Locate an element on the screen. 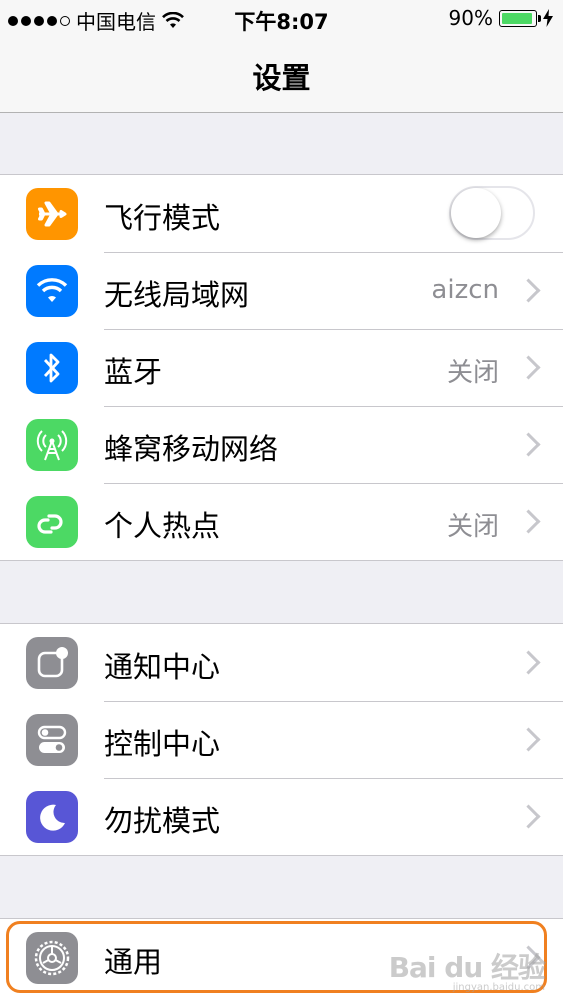 The image size is (563, 1000). airplane-mode-label: 飞行模式 is located at coordinates (162, 218).